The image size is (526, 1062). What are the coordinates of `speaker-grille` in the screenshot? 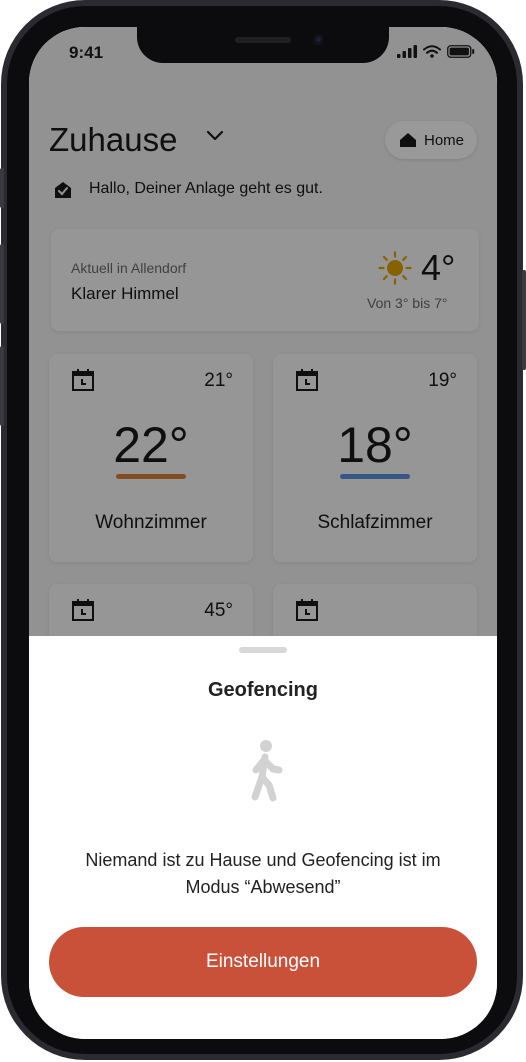 It's located at (263, 40).